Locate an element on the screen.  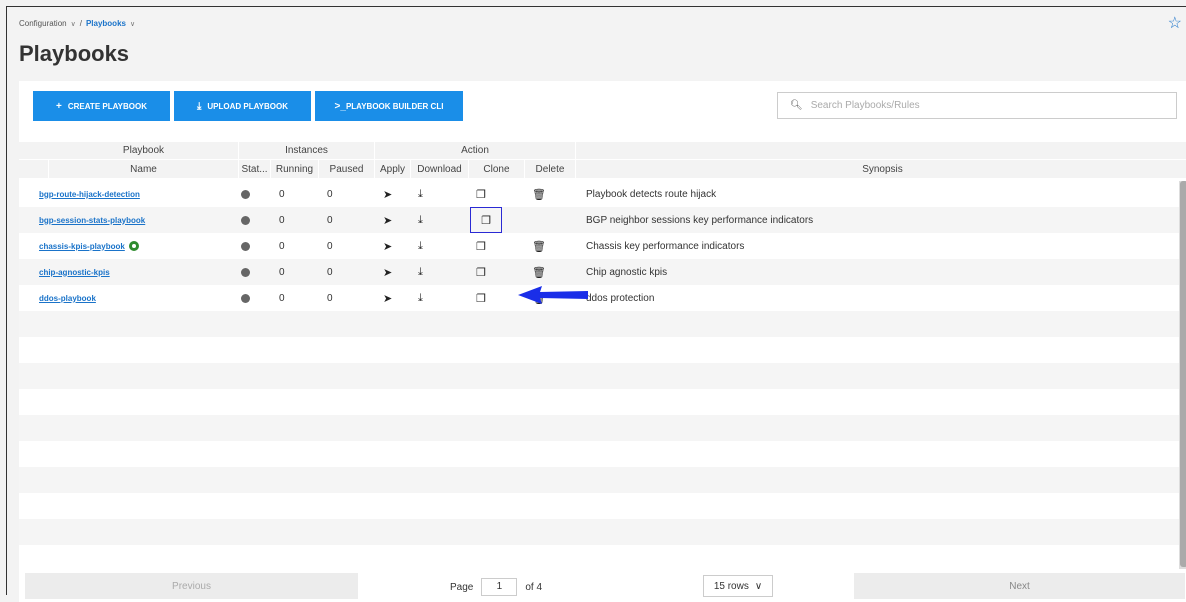
create-playbook-button: + CREATE PLAYBOOK is located at coordinates (101, 106).